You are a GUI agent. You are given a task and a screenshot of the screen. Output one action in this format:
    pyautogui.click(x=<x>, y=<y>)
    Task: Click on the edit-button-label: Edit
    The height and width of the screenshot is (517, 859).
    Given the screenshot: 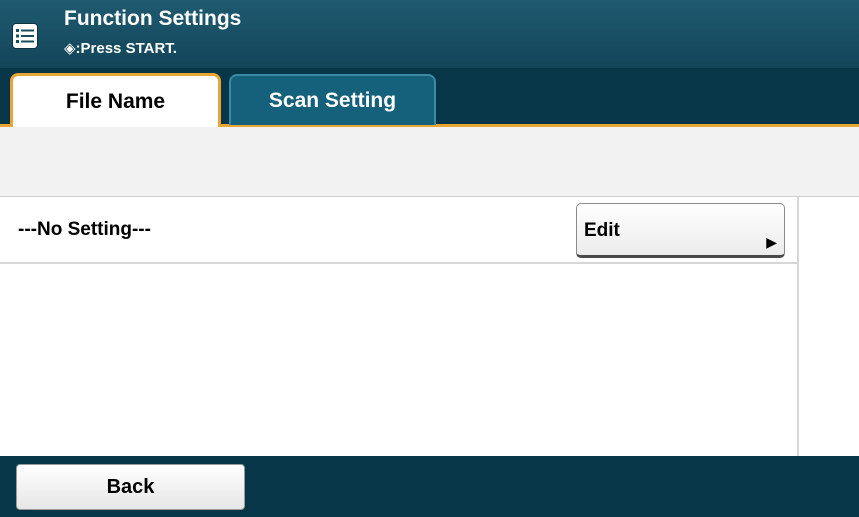 What is the action you would take?
    pyautogui.click(x=602, y=230)
    